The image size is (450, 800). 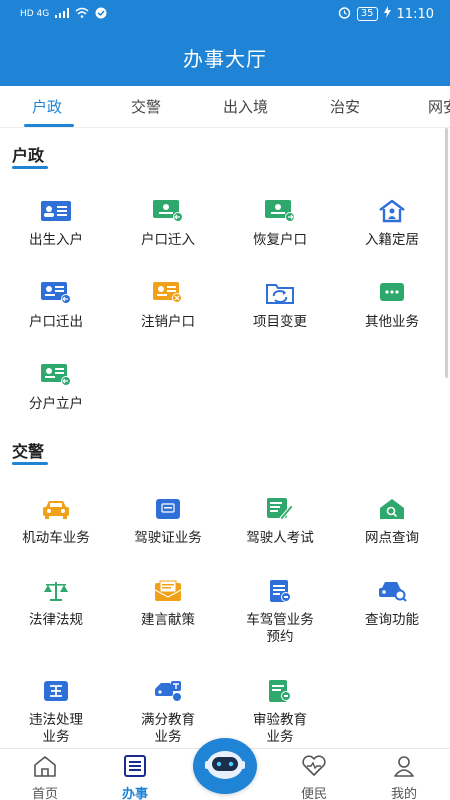 What do you see at coordinates (392, 591) in the screenshot?
I see `car-search-icon` at bounding box center [392, 591].